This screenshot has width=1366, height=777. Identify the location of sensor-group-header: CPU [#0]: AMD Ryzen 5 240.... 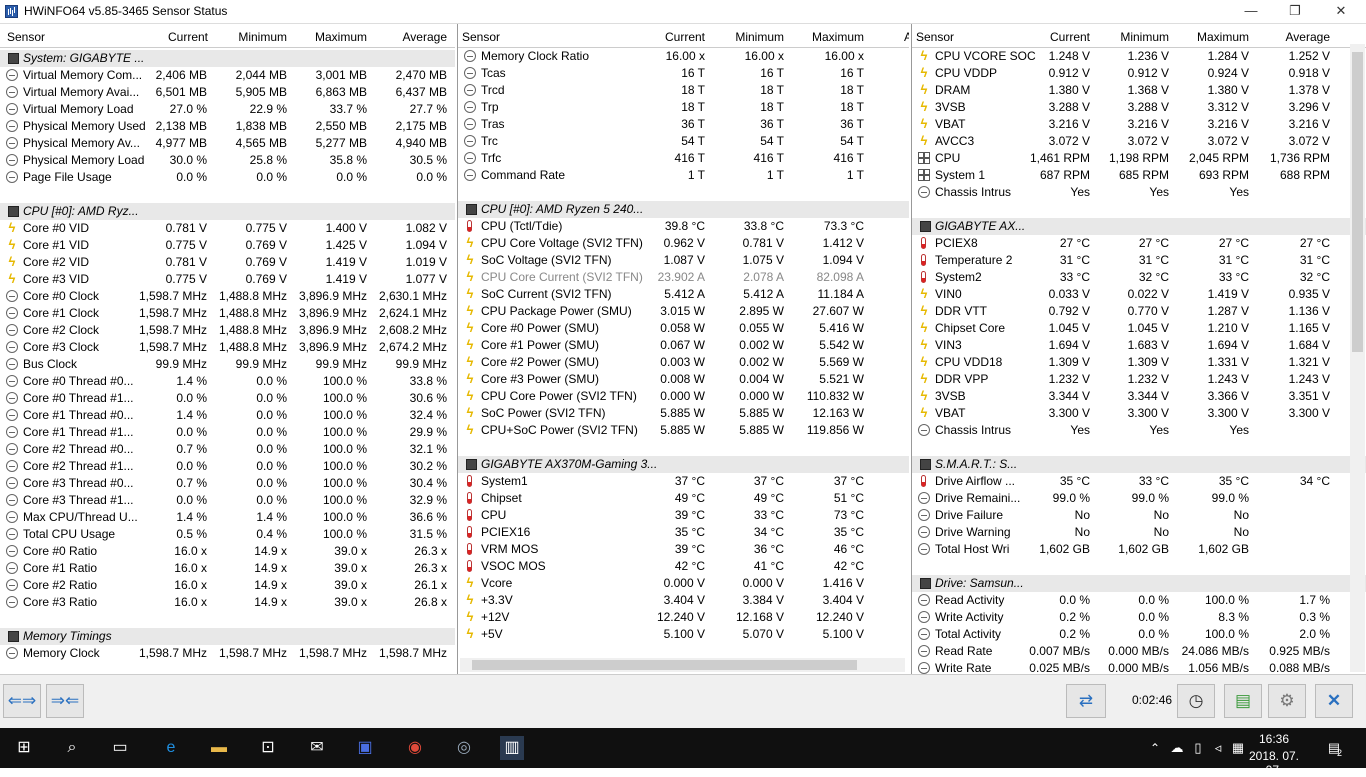
(683, 209).